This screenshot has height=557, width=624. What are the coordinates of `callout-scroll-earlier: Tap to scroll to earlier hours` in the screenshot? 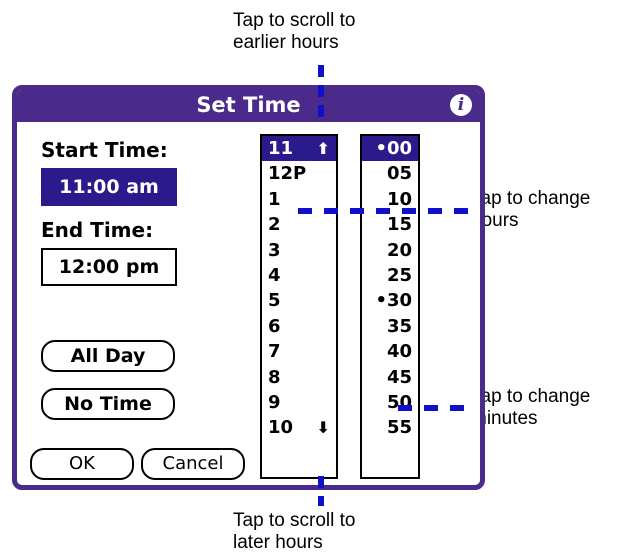 It's located at (294, 32).